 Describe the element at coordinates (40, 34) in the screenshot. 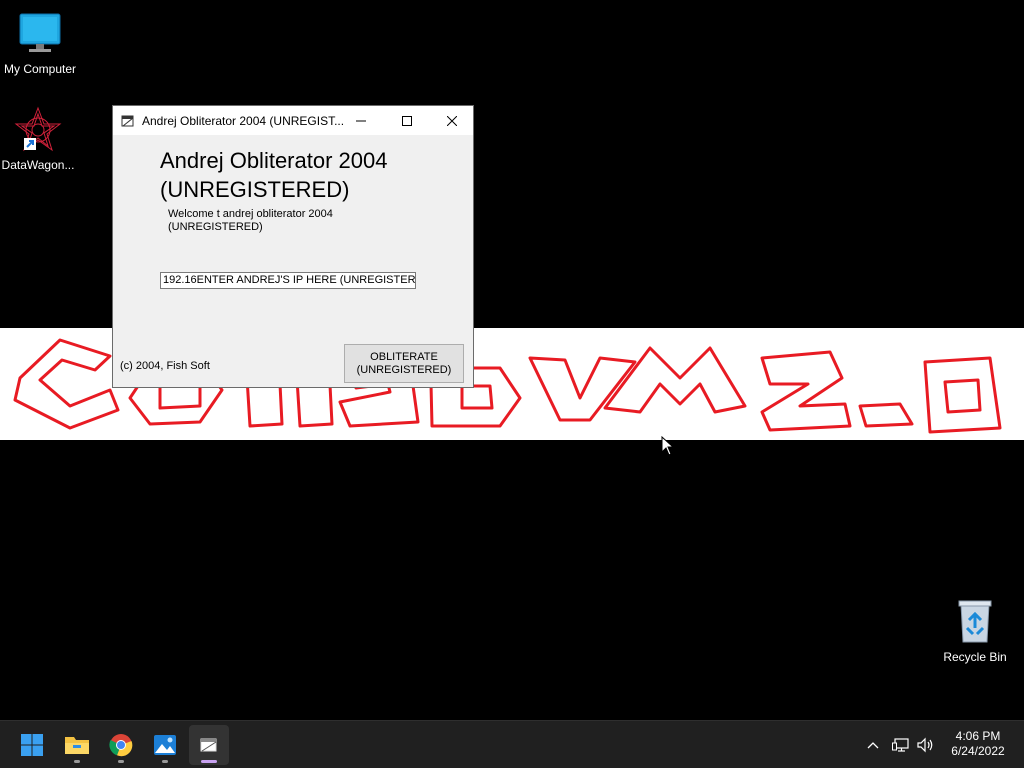

I see `monitor-icon` at that location.